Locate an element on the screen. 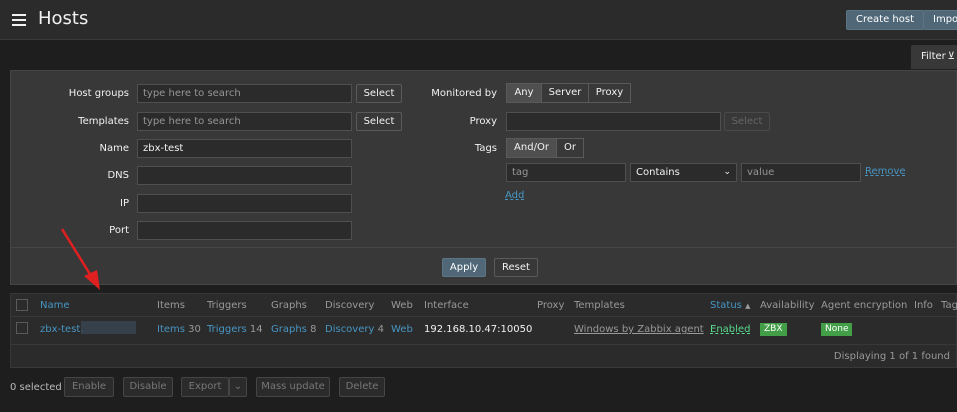 The width and height of the screenshot is (957, 412). templates-label: Templates is located at coordinates (103, 121).